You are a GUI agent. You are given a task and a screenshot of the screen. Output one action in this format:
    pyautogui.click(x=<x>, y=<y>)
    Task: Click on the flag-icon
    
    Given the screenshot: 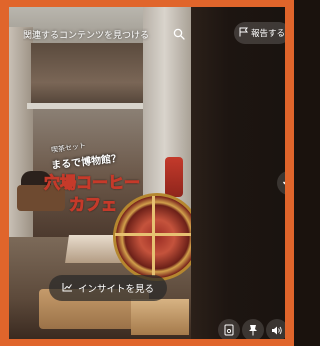 What is the action you would take?
    pyautogui.click(x=243, y=33)
    